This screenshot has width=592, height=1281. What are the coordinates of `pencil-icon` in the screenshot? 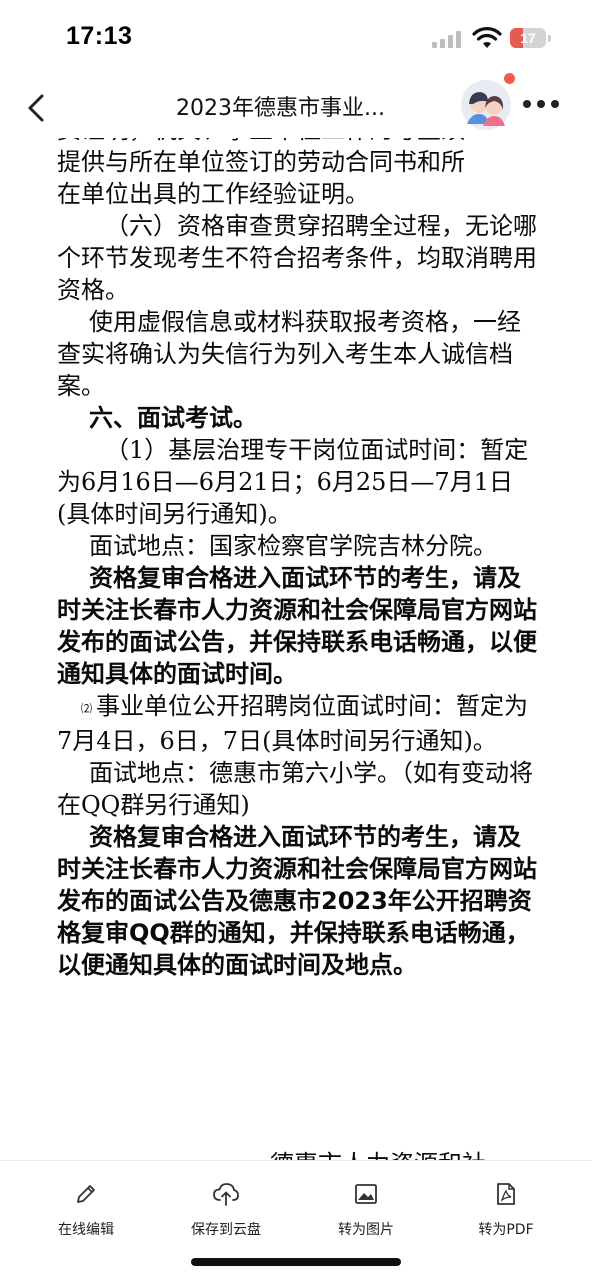 It's located at (86, 1194).